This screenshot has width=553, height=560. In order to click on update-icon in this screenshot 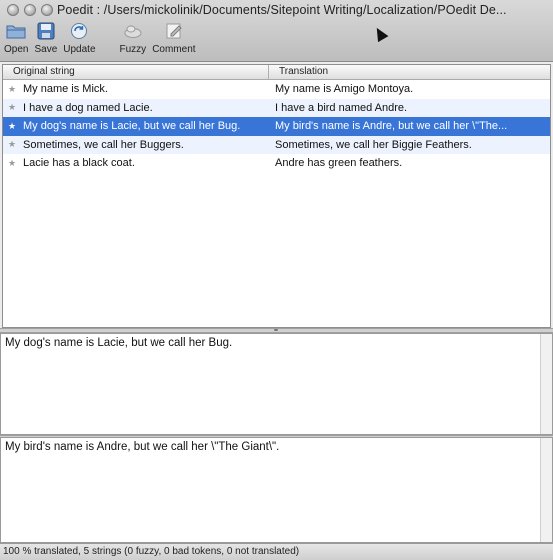, I will do `click(79, 31)`.